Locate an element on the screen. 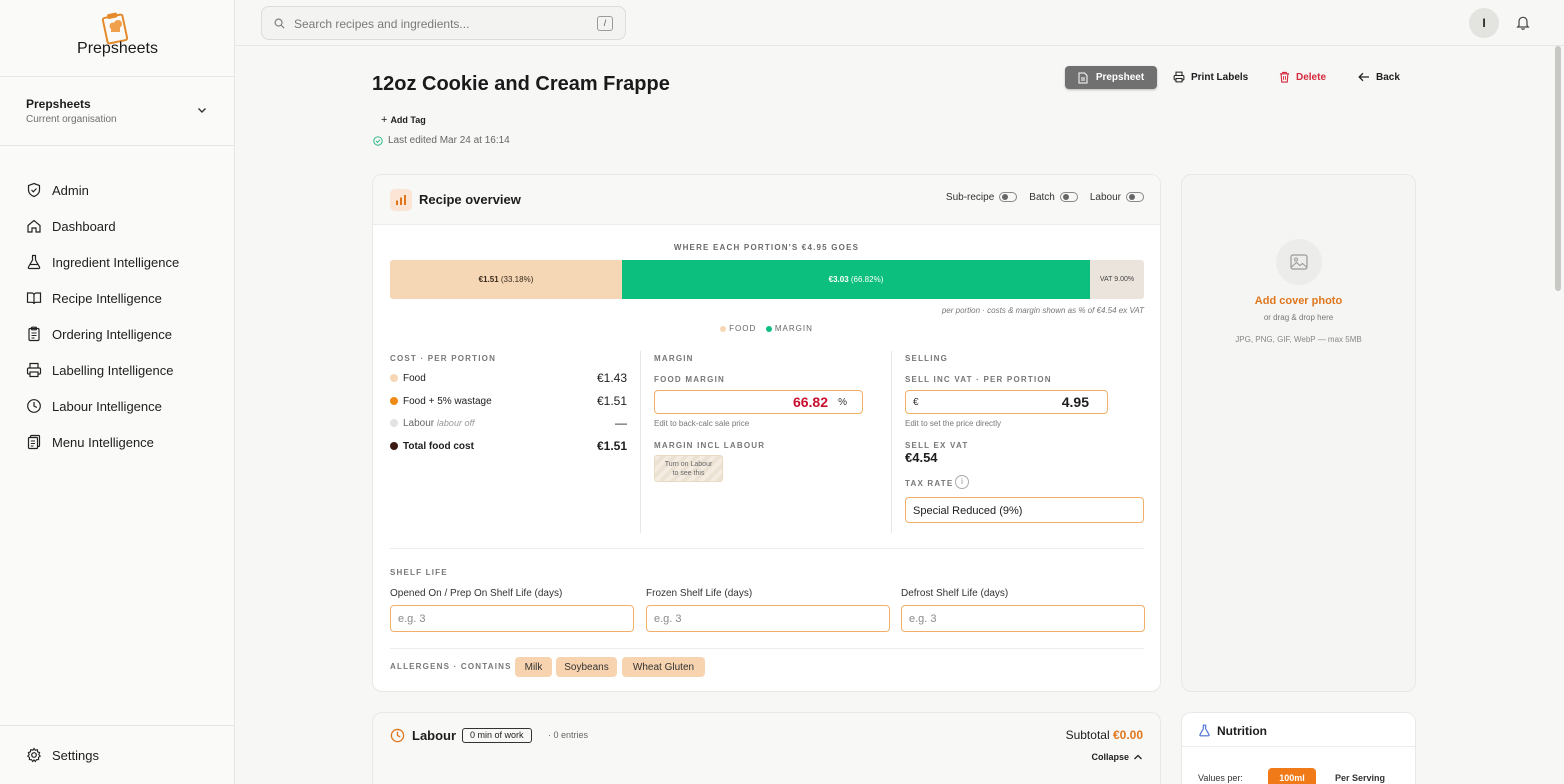 This screenshot has height=784, width=1564. prepsheet-label: Prepsheet is located at coordinates (1120, 77).